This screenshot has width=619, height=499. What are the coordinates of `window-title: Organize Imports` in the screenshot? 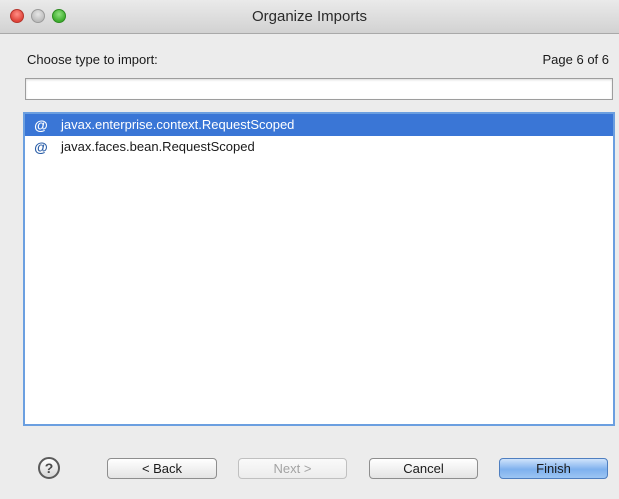 It's located at (309, 16).